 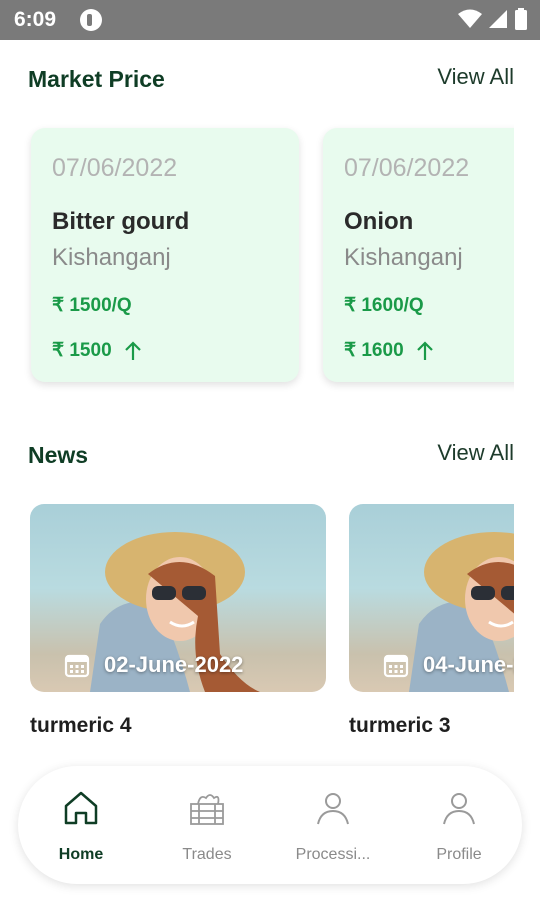 I want to click on price-rate: ₹ 1500/Q, so click(x=92, y=305).